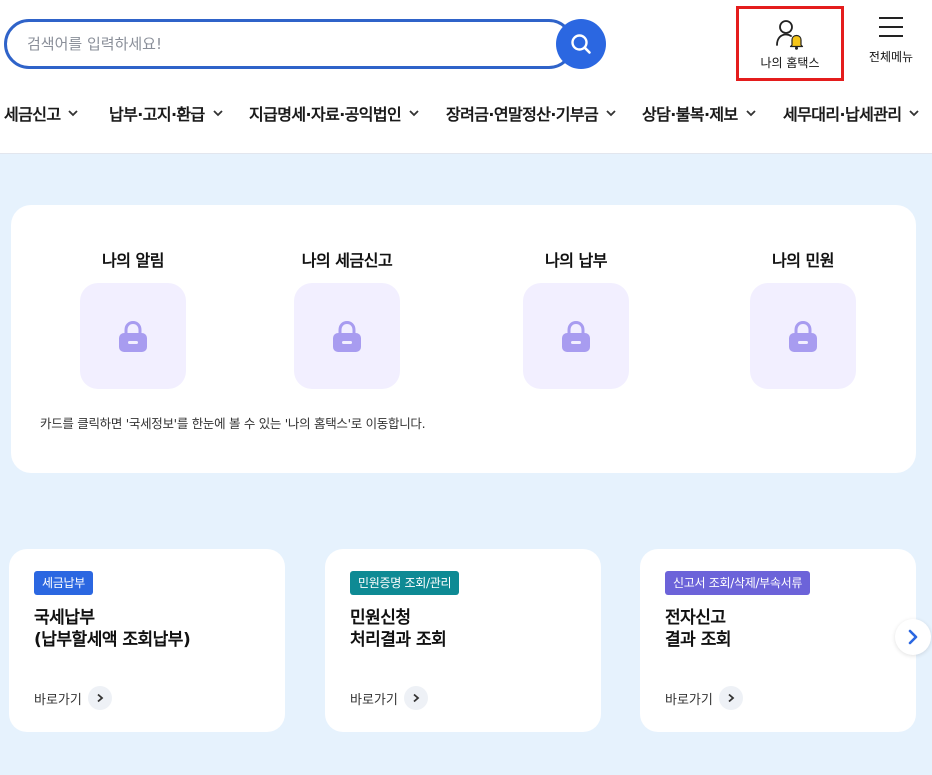 The width and height of the screenshot is (932, 775). I want to click on summary-title: 나의 세금신고, so click(347, 260).